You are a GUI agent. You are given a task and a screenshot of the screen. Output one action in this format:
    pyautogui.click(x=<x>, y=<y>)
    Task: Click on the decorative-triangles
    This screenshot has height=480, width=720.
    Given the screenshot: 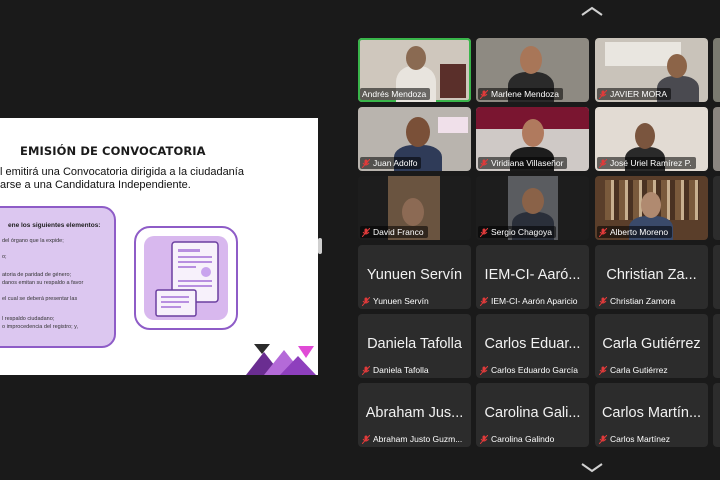 What is the action you would take?
    pyautogui.click(x=281, y=359)
    